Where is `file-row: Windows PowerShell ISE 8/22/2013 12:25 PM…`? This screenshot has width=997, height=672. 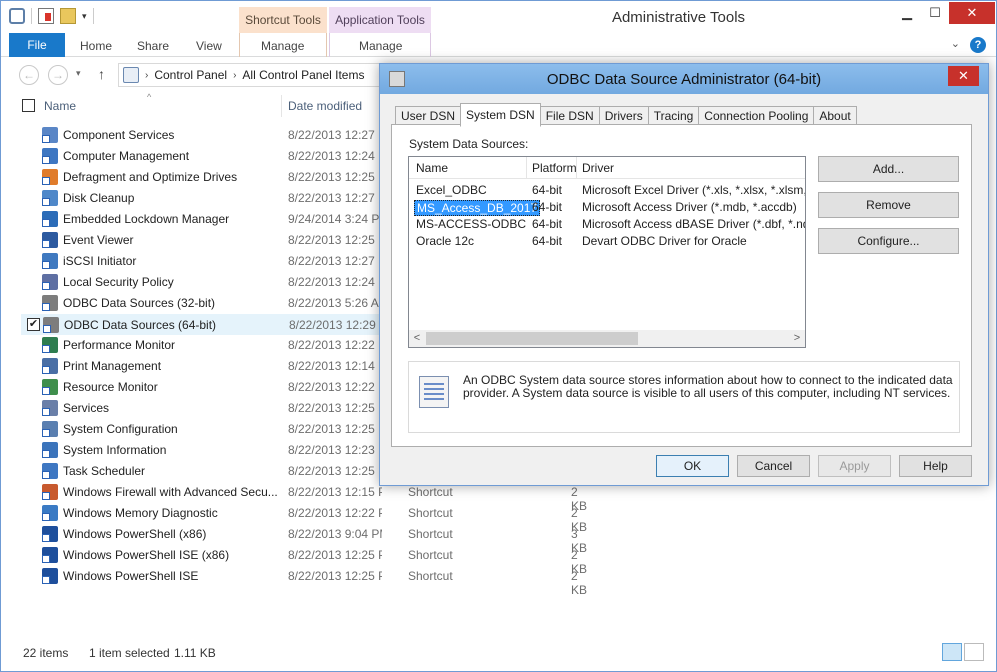
file-row: Windows PowerShell ISE 8/22/2013 12:25 PM… is located at coordinates (304, 581).